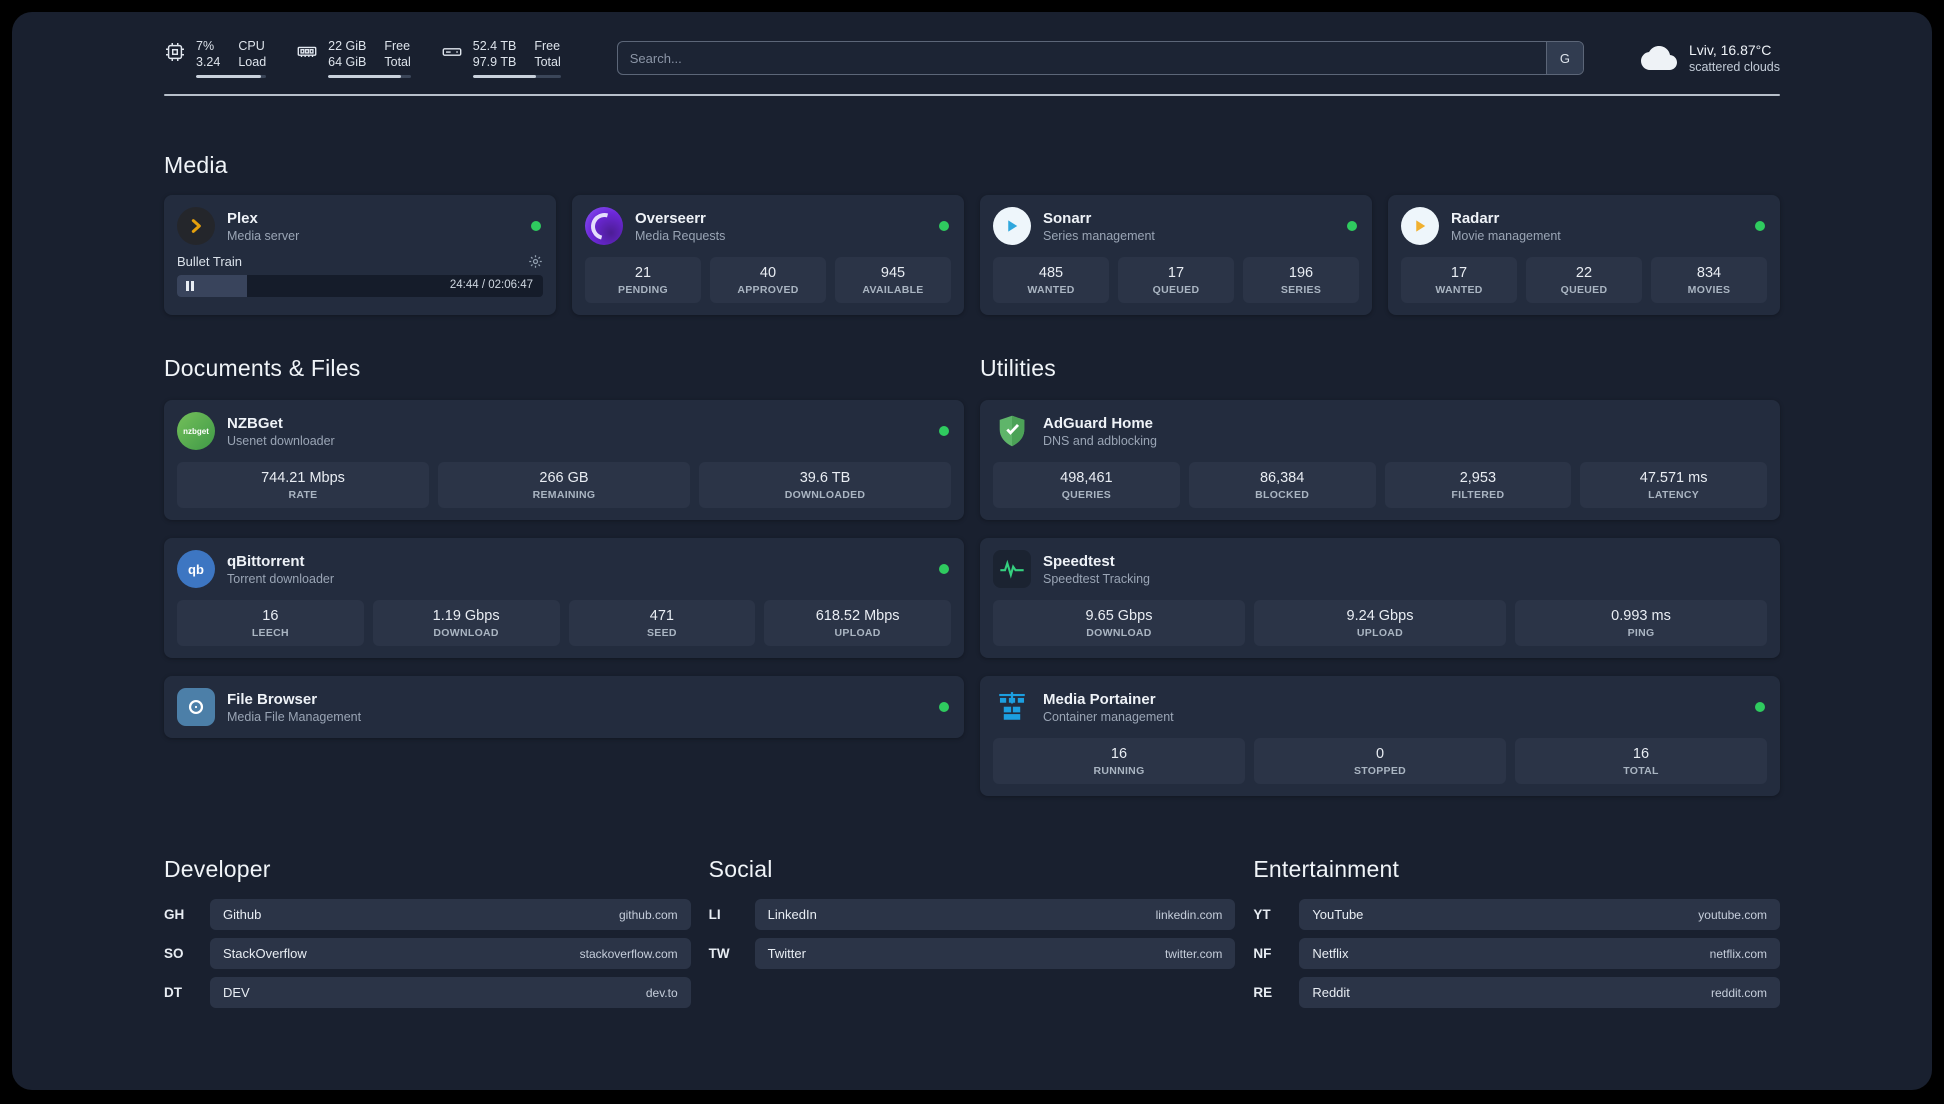 The image size is (1944, 1104). Describe the element at coordinates (972, 953) in the screenshot. I see `bookmark-twitter: TW Twitter twitter.com` at that location.